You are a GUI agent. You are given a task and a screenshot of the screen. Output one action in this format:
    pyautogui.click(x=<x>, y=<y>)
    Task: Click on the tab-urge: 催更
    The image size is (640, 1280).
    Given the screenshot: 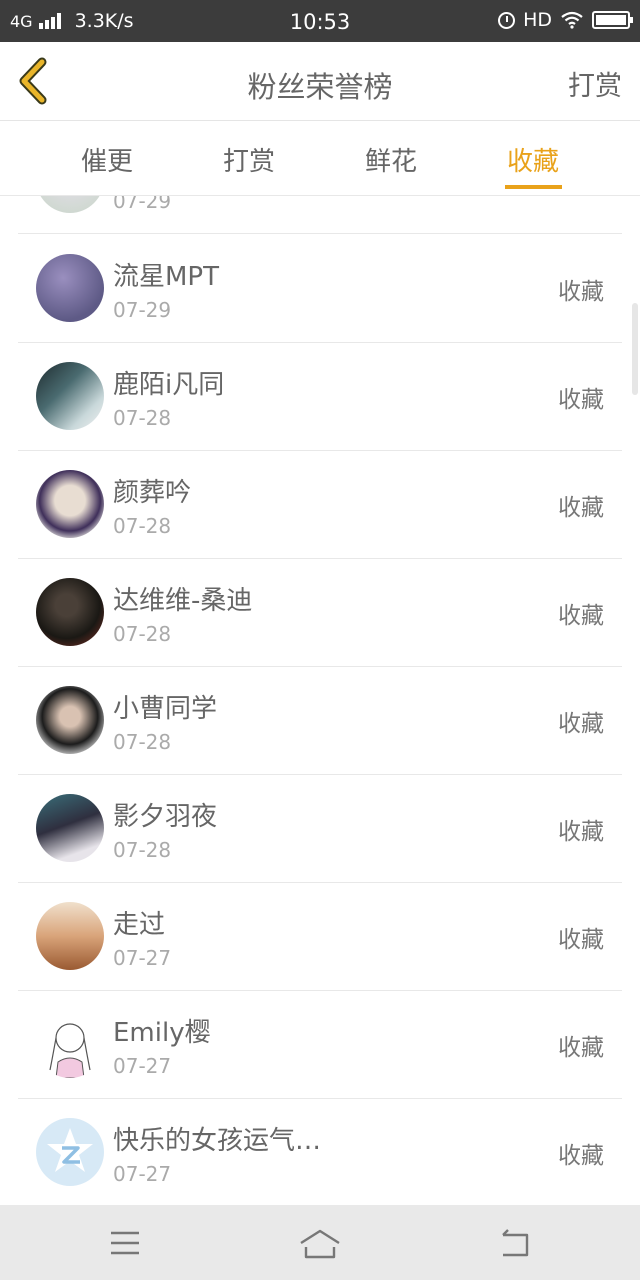 What is the action you would take?
    pyautogui.click(x=107, y=159)
    